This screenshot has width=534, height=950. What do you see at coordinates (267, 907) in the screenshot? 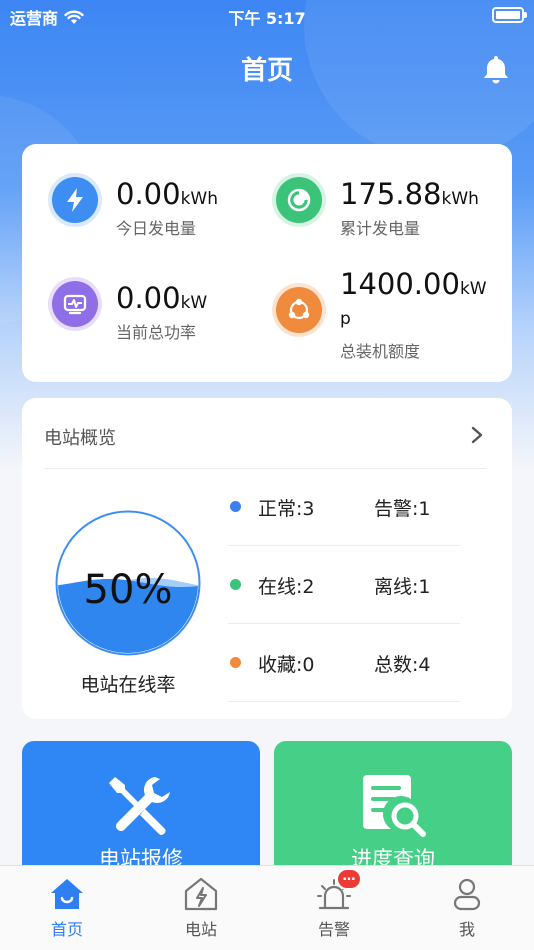
I see `tab-bar: 首页 电站 … 告警 我` at bounding box center [267, 907].